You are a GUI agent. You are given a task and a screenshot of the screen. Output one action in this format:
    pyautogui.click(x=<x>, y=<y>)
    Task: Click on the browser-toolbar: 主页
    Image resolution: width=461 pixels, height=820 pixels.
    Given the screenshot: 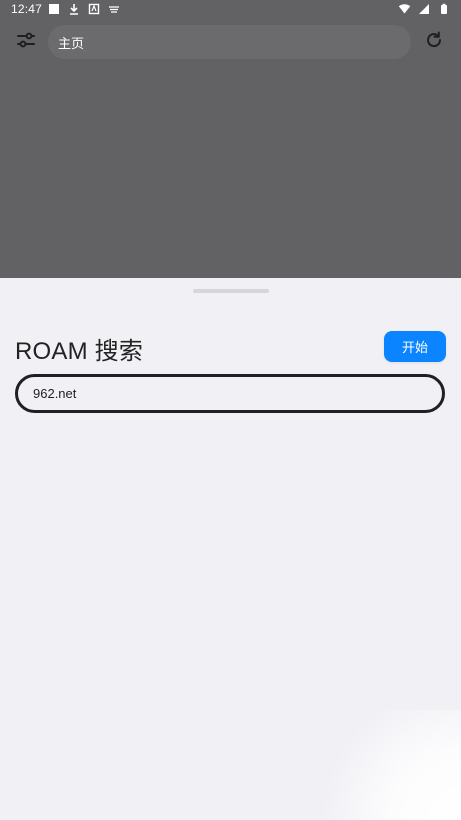 What is the action you would take?
    pyautogui.click(x=230, y=42)
    